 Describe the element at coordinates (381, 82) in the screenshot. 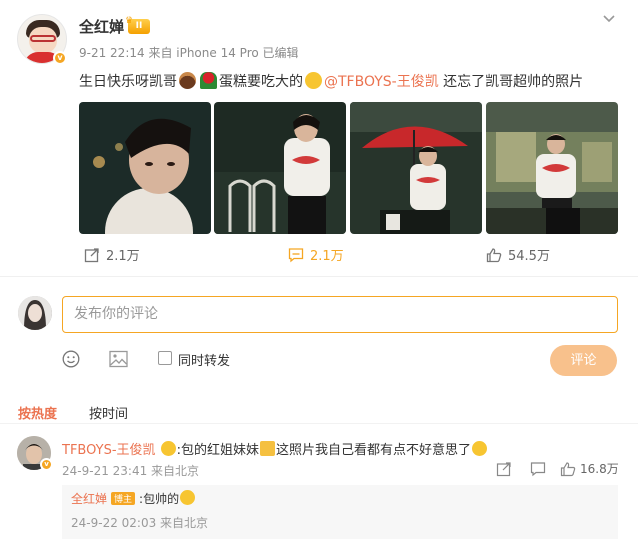

I see `mention-link: @TFBOYS-王俊凯` at that location.